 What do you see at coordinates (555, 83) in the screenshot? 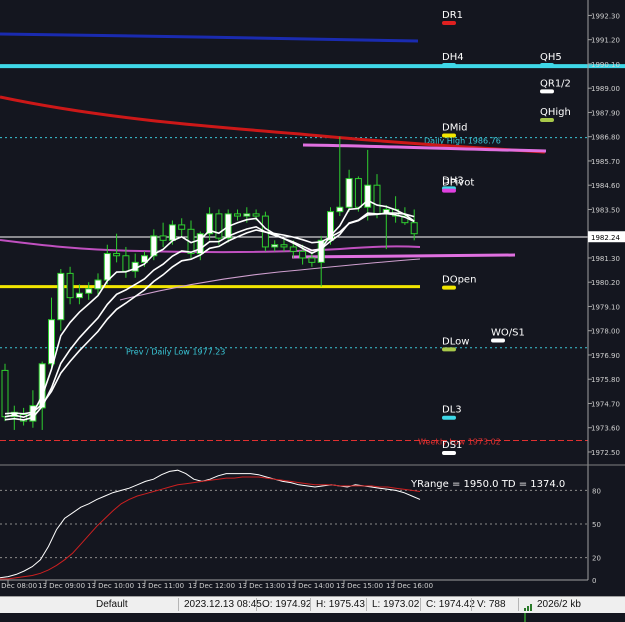
I see `svg-text: QR1/2` at bounding box center [555, 83].